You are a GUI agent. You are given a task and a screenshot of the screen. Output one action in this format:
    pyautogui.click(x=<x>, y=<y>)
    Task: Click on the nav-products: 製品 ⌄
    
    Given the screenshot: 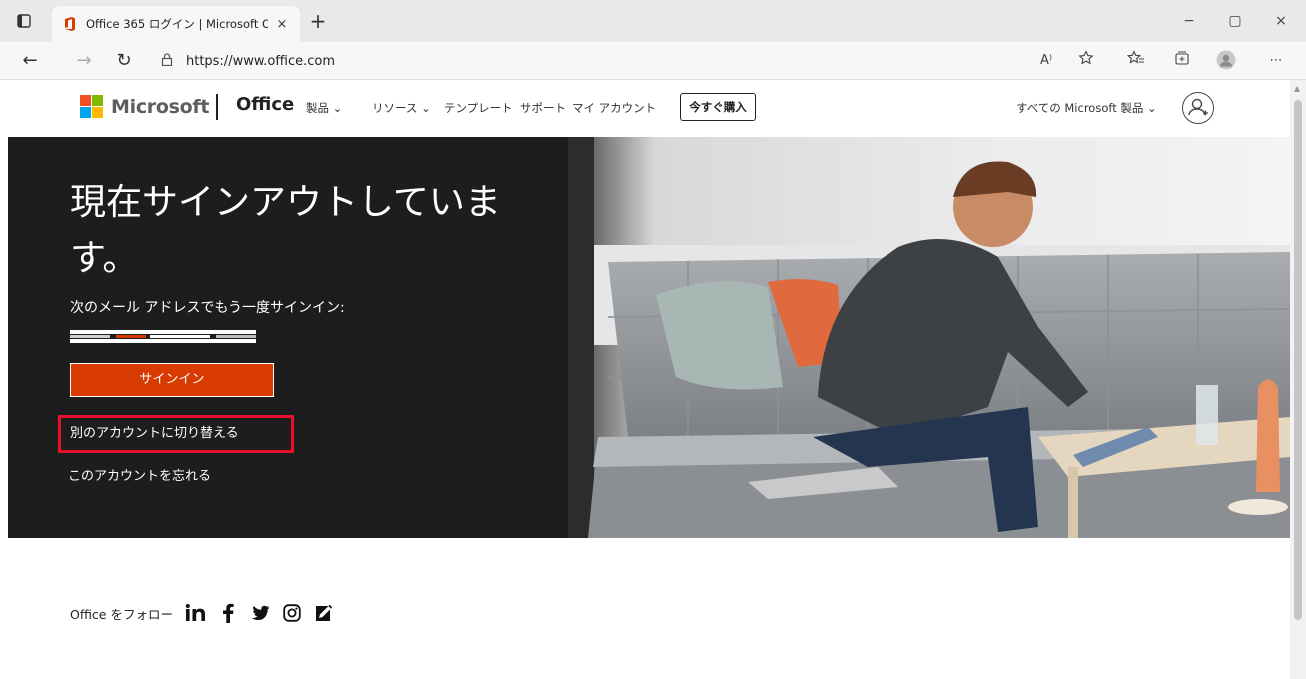 What is the action you would take?
    pyautogui.click(x=324, y=108)
    